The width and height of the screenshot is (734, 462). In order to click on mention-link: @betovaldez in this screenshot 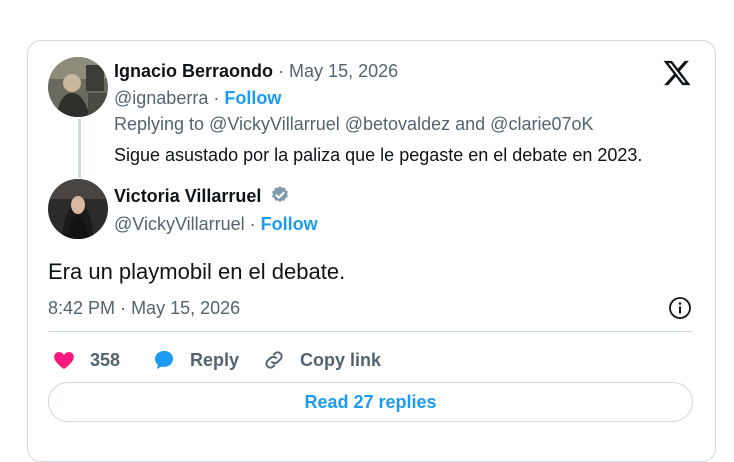, I will do `click(397, 124)`.